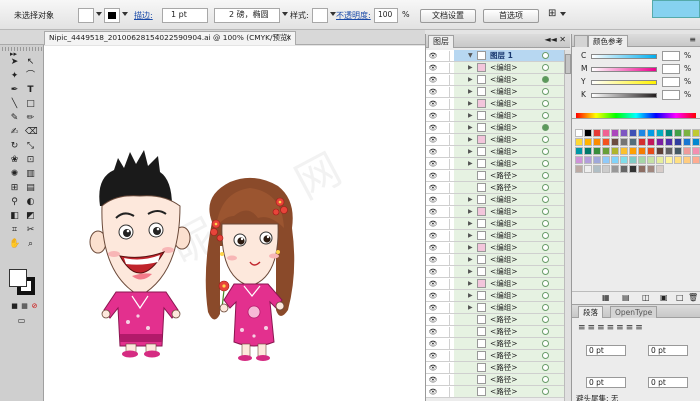  Describe the element at coordinates (606, 350) in the screenshot. I see `left-indent-field: 0 pt` at that location.